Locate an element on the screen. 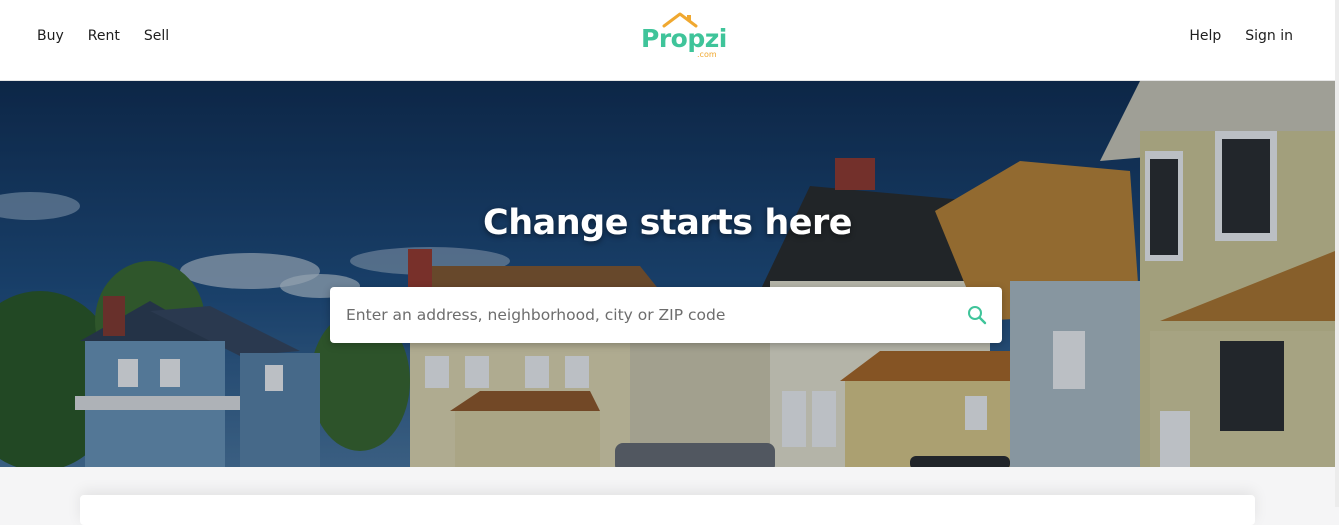 The width and height of the screenshot is (1339, 525). nav-rent-link: Rent is located at coordinates (104, 36).